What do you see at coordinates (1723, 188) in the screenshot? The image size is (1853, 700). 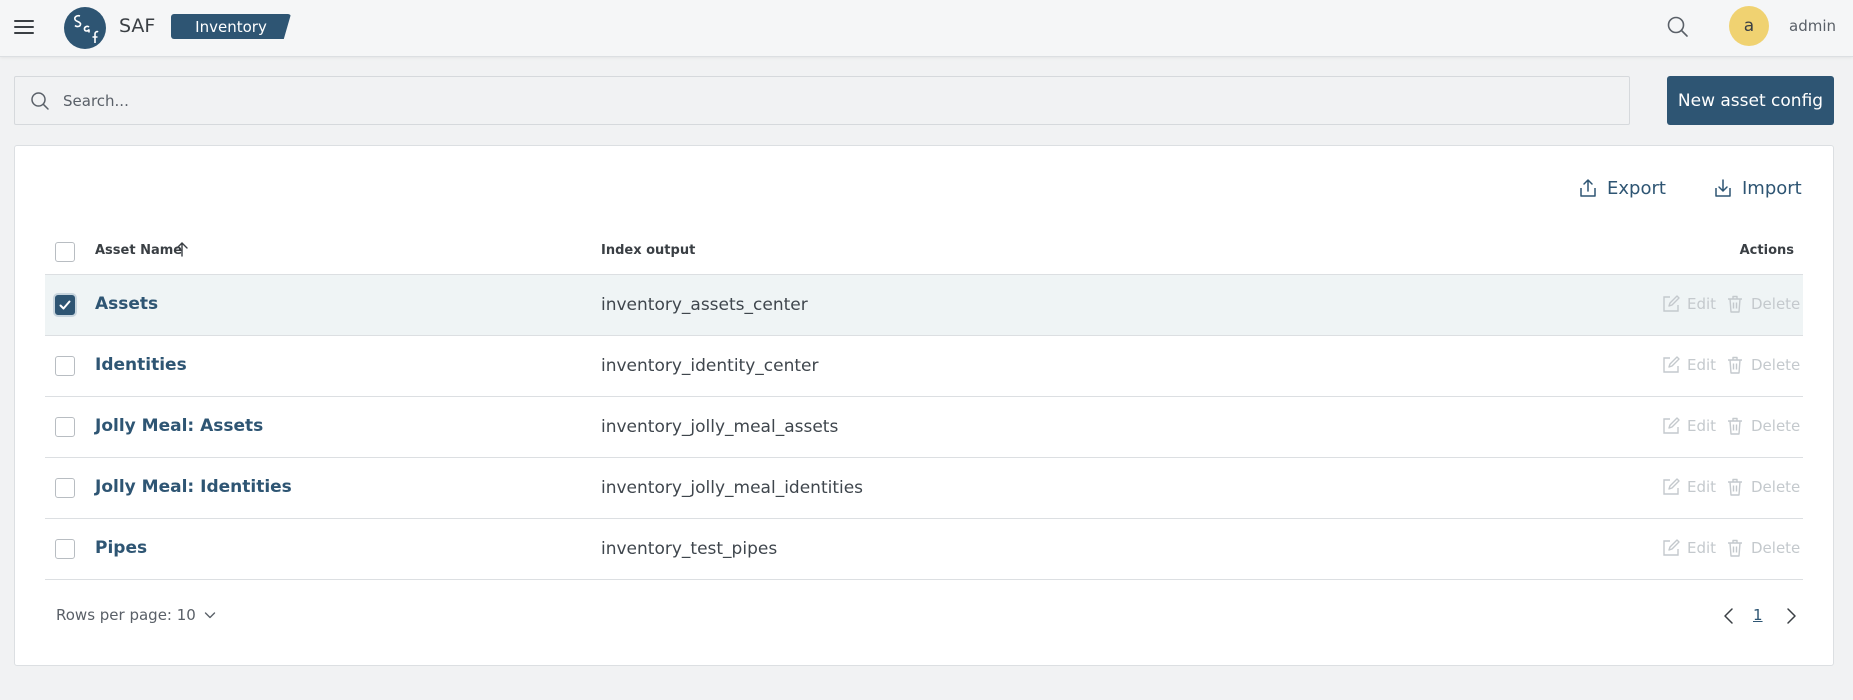 I see `import-icon` at bounding box center [1723, 188].